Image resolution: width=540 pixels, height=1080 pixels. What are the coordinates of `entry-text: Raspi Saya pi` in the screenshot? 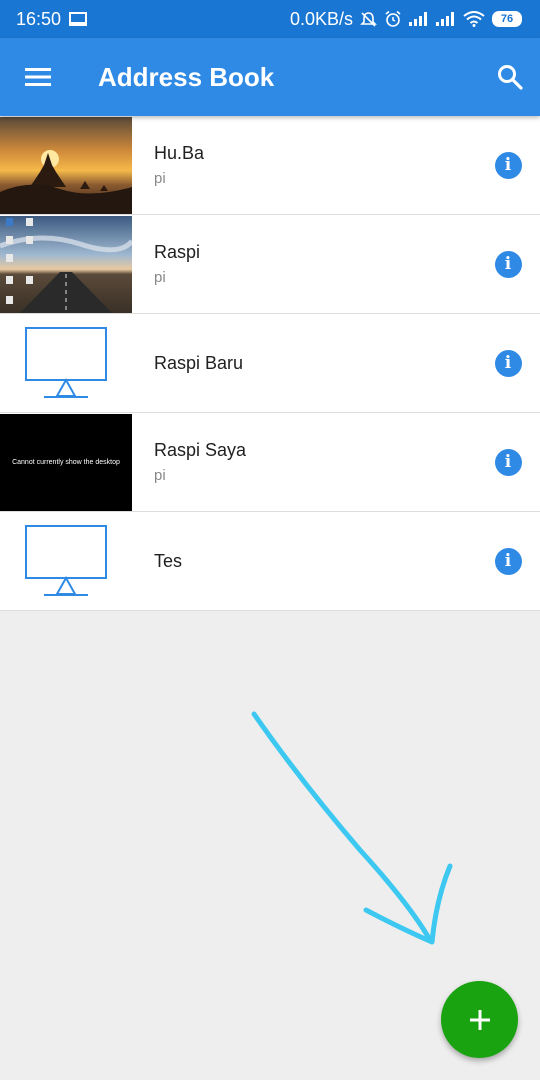 It's located at (315, 462).